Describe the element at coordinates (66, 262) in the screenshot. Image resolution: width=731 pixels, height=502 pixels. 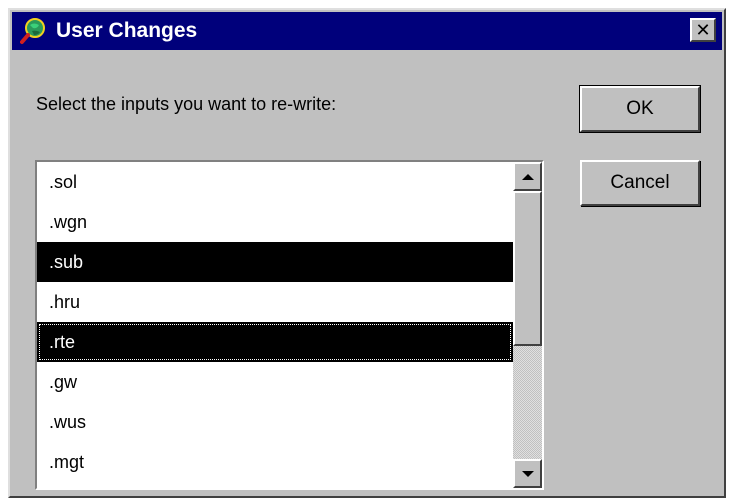
I see `list-item-label: .sub` at that location.